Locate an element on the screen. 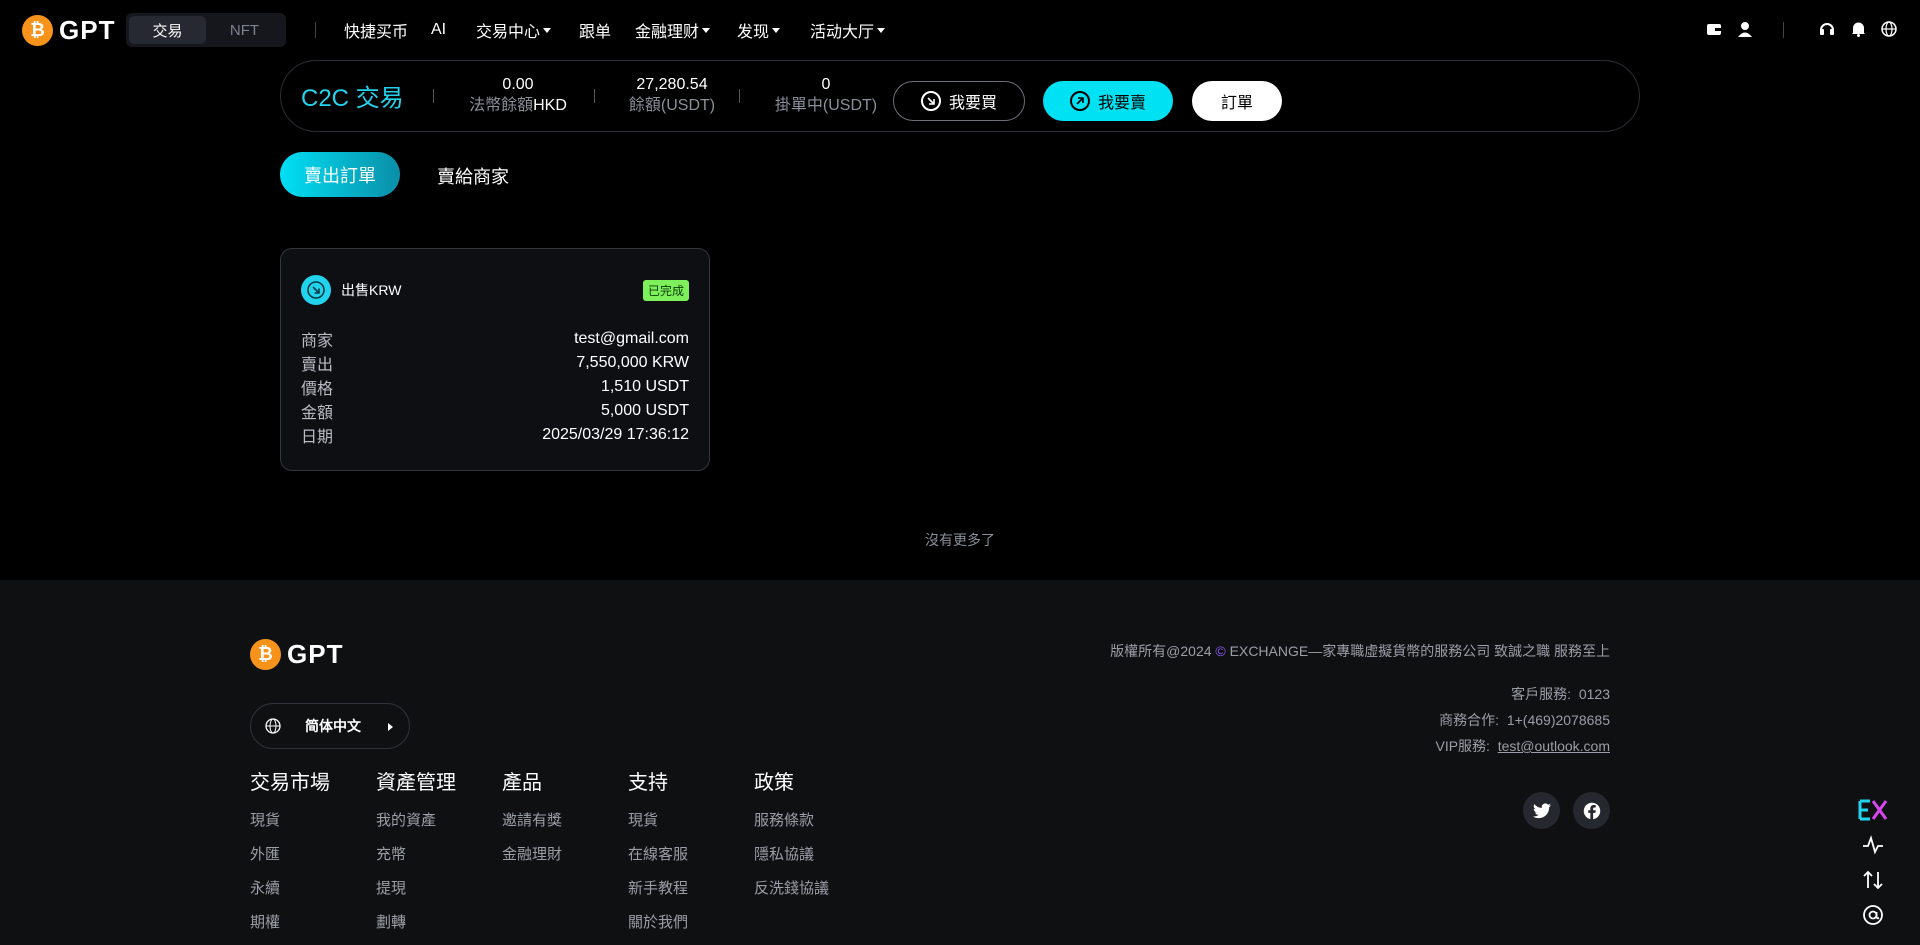 The width and height of the screenshot is (1920, 945). footer-link: 充幣 is located at coordinates (416, 855).